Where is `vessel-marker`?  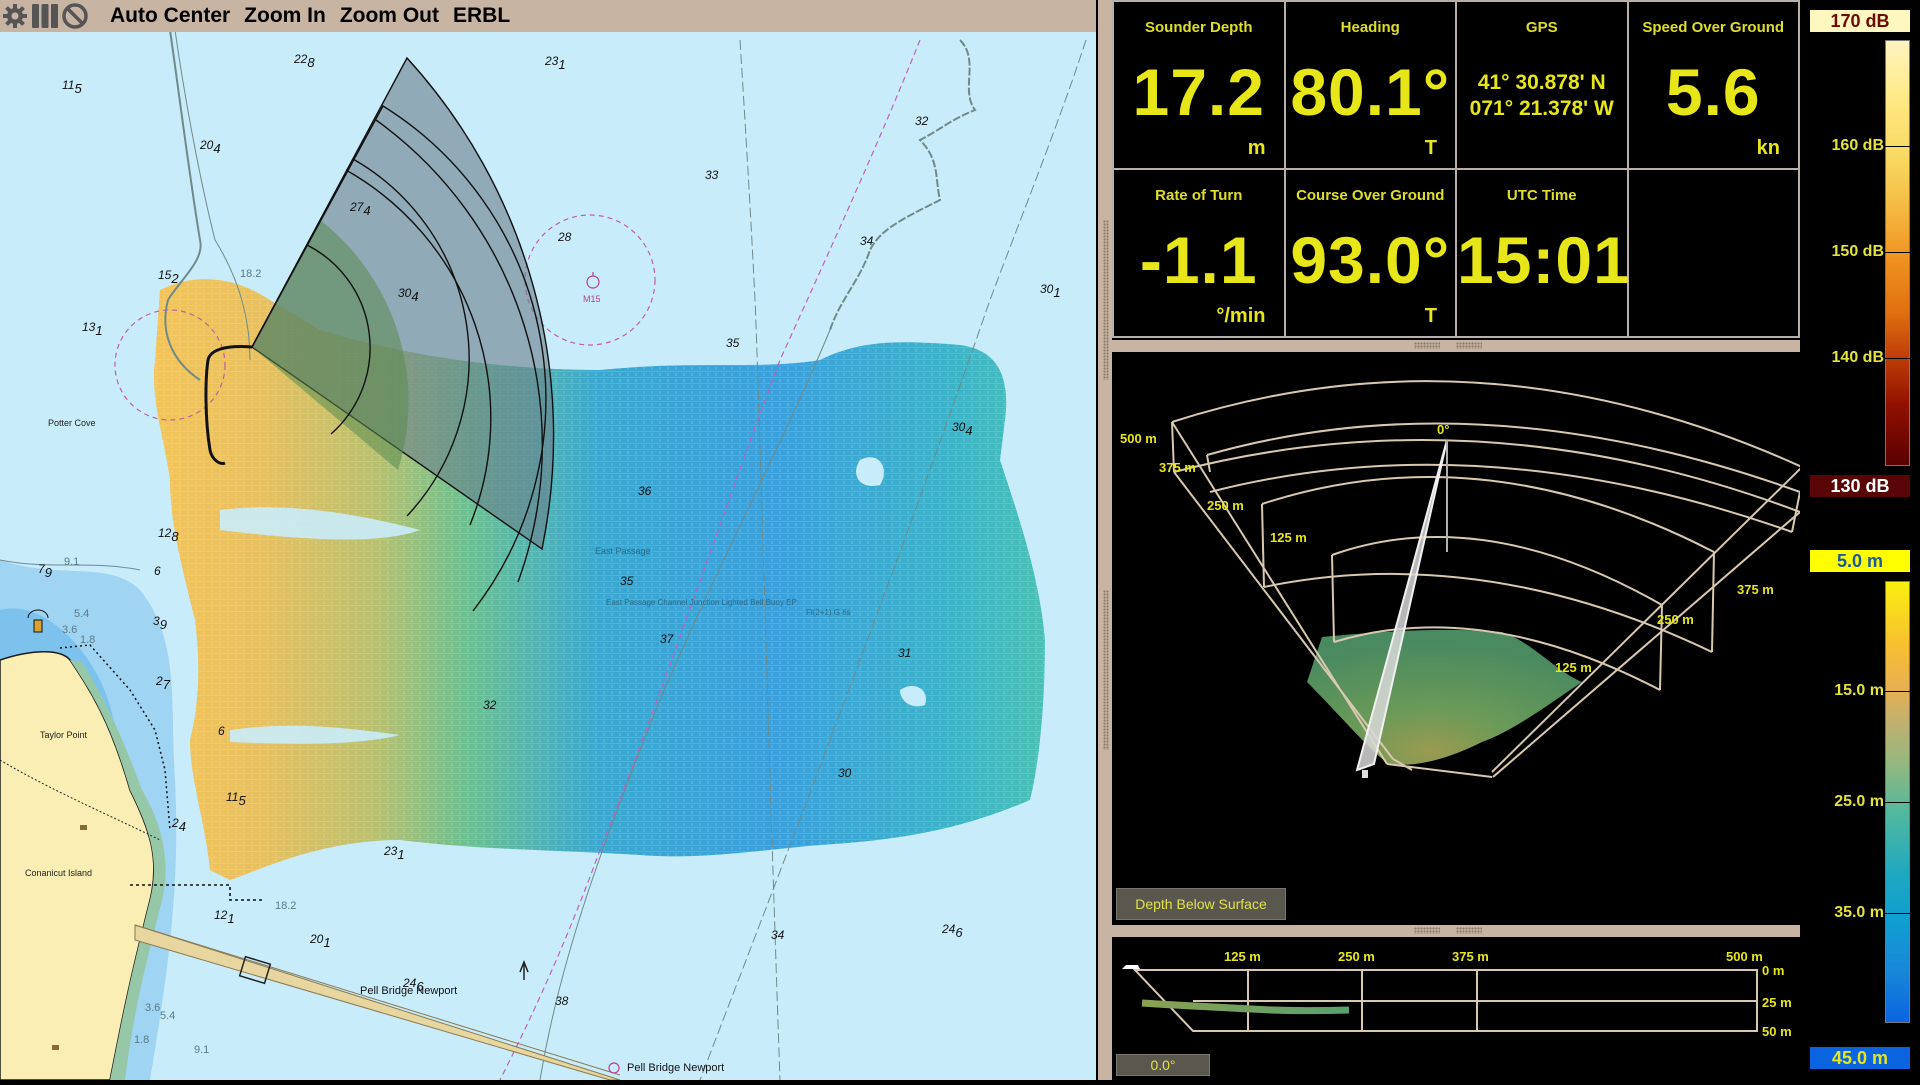 vessel-marker is located at coordinates (1365, 774).